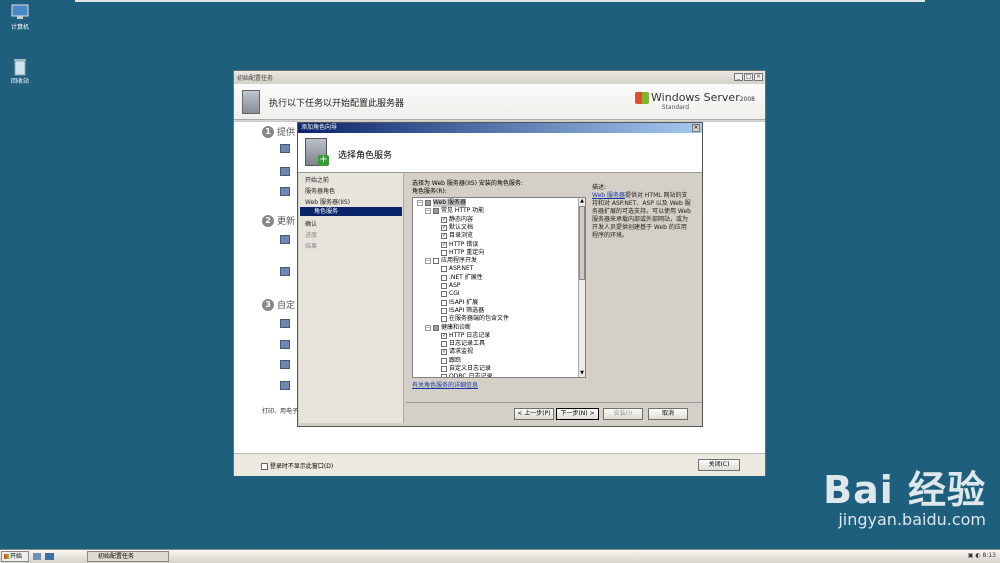 Image resolution: width=1000 pixels, height=563 pixels. Describe the element at coordinates (37, 556) in the screenshot. I see `server-manager-icon` at that location.